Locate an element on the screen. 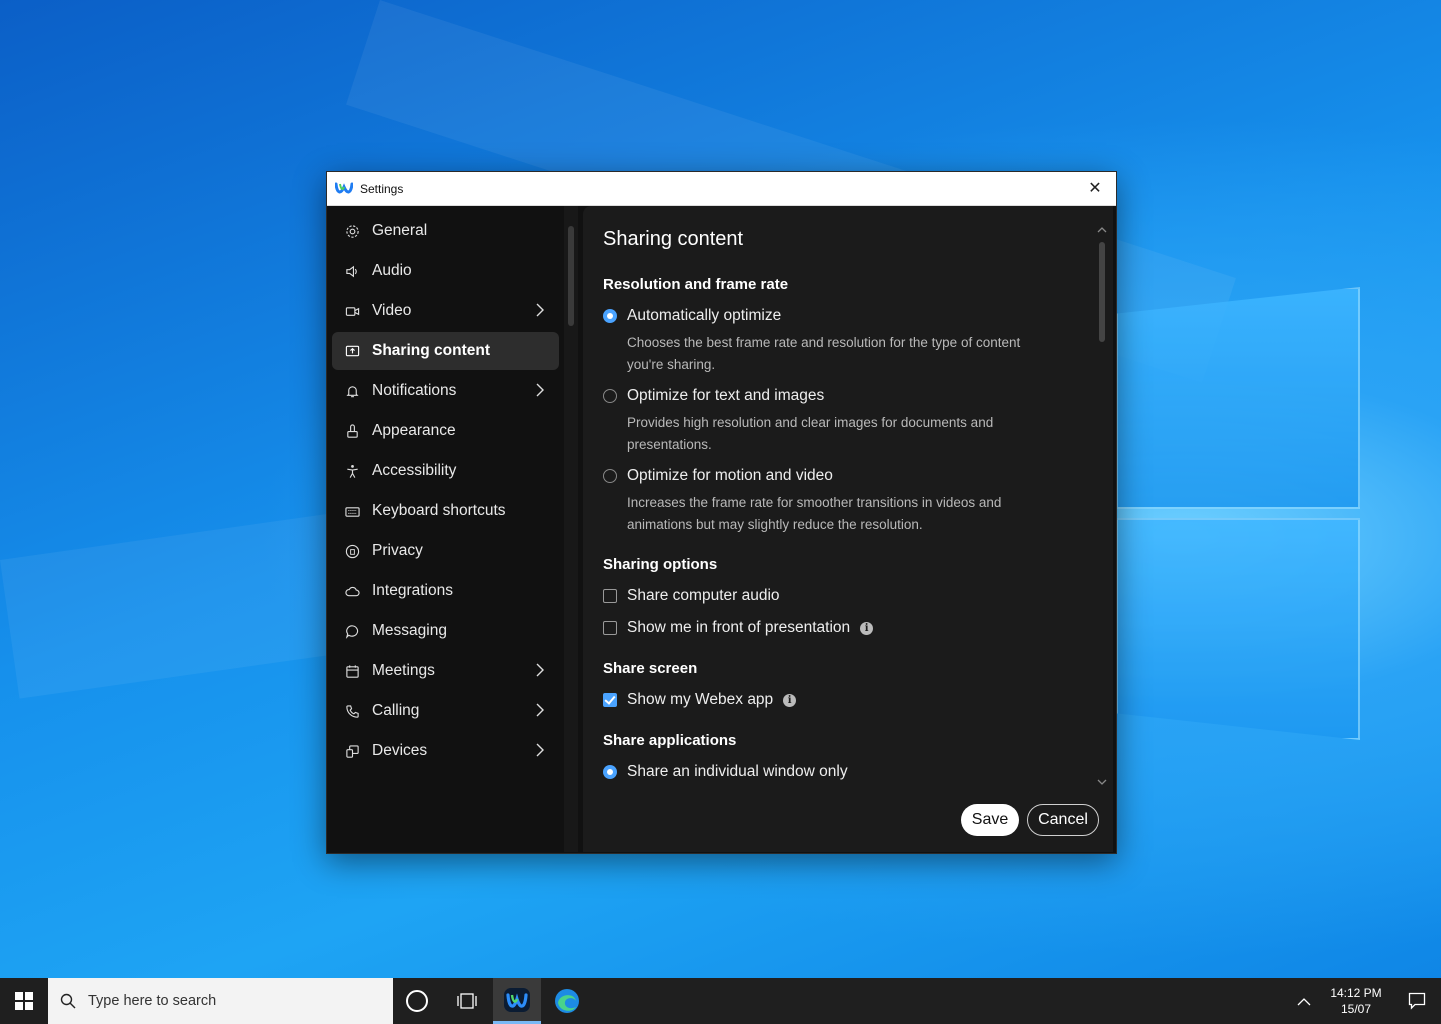  radio-optimize-motion-video: Optimize for motion and video is located at coordinates (718, 476).